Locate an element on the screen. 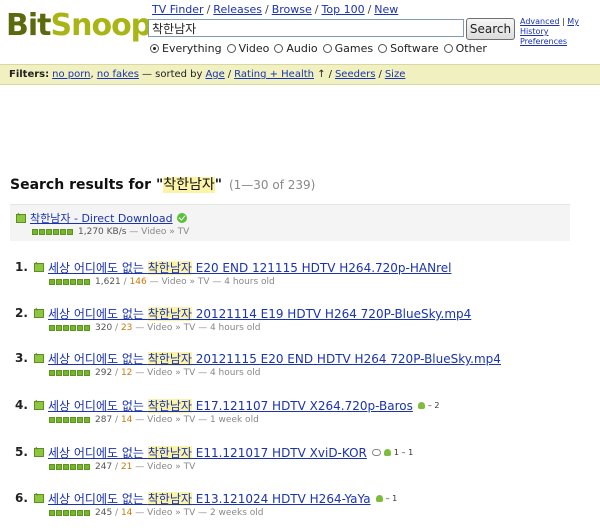 This screenshot has width=600, height=532. category-audio: Audio is located at coordinates (296, 48).